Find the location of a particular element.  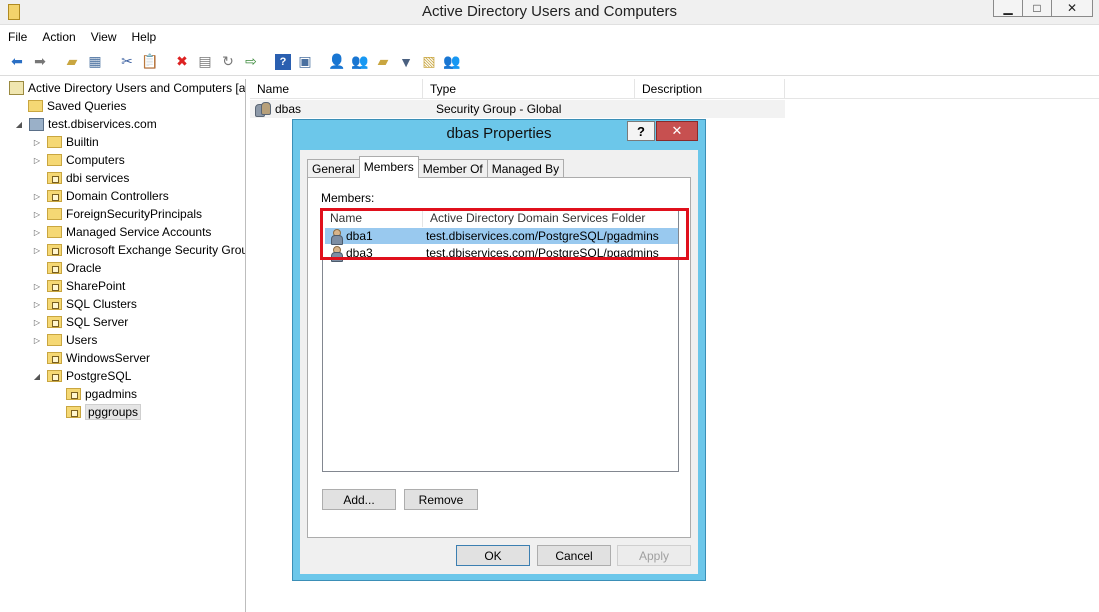

menu-file: File is located at coordinates (17, 37).